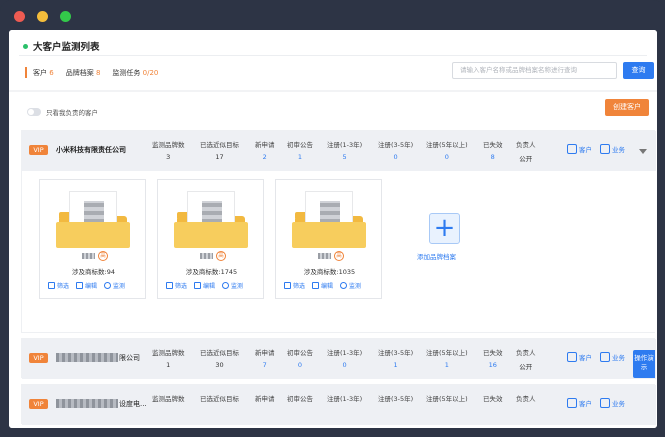 This screenshot has height=437, width=665. What do you see at coordinates (300, 145) in the screenshot?
I see `column-label: 初审公告` at bounding box center [300, 145].